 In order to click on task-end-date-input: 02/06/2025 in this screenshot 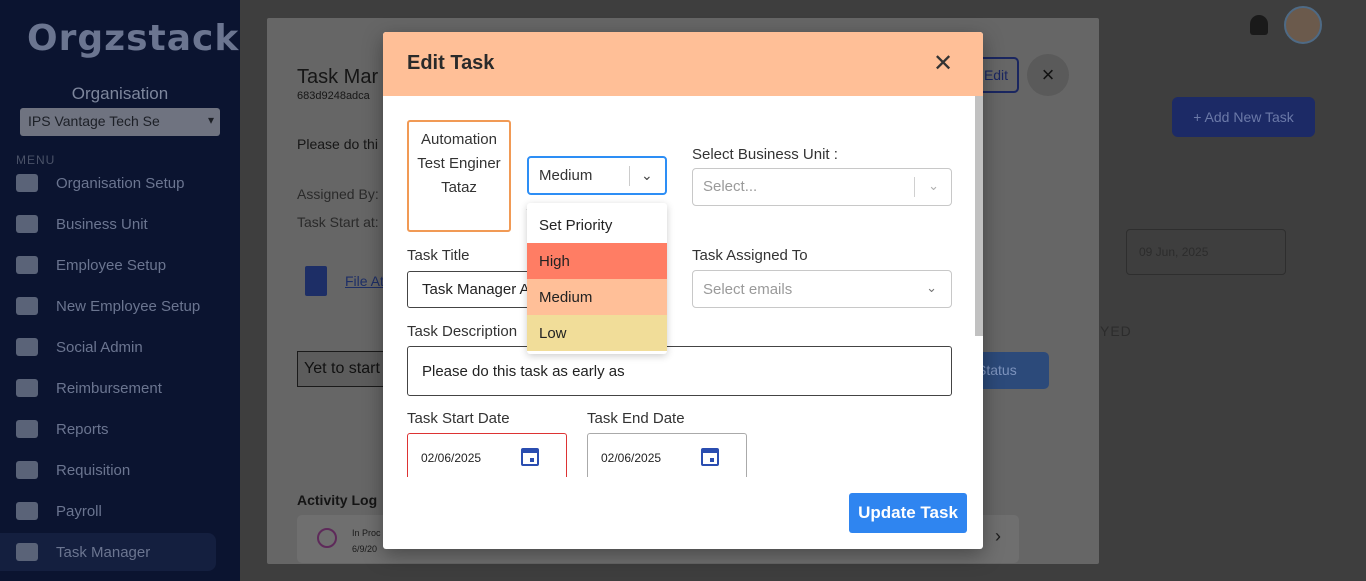, I will do `click(667, 455)`.